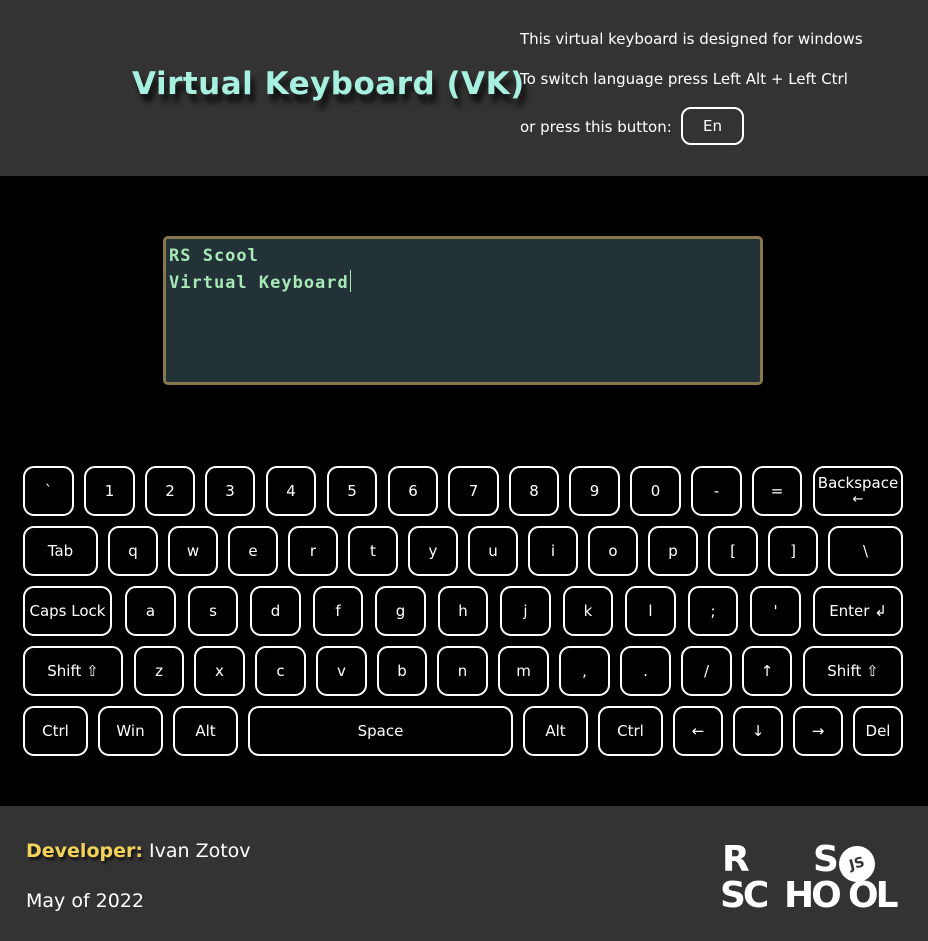 This screenshot has width=928, height=941. What do you see at coordinates (205, 731) in the screenshot?
I see `key-alt-left: Alt` at bounding box center [205, 731].